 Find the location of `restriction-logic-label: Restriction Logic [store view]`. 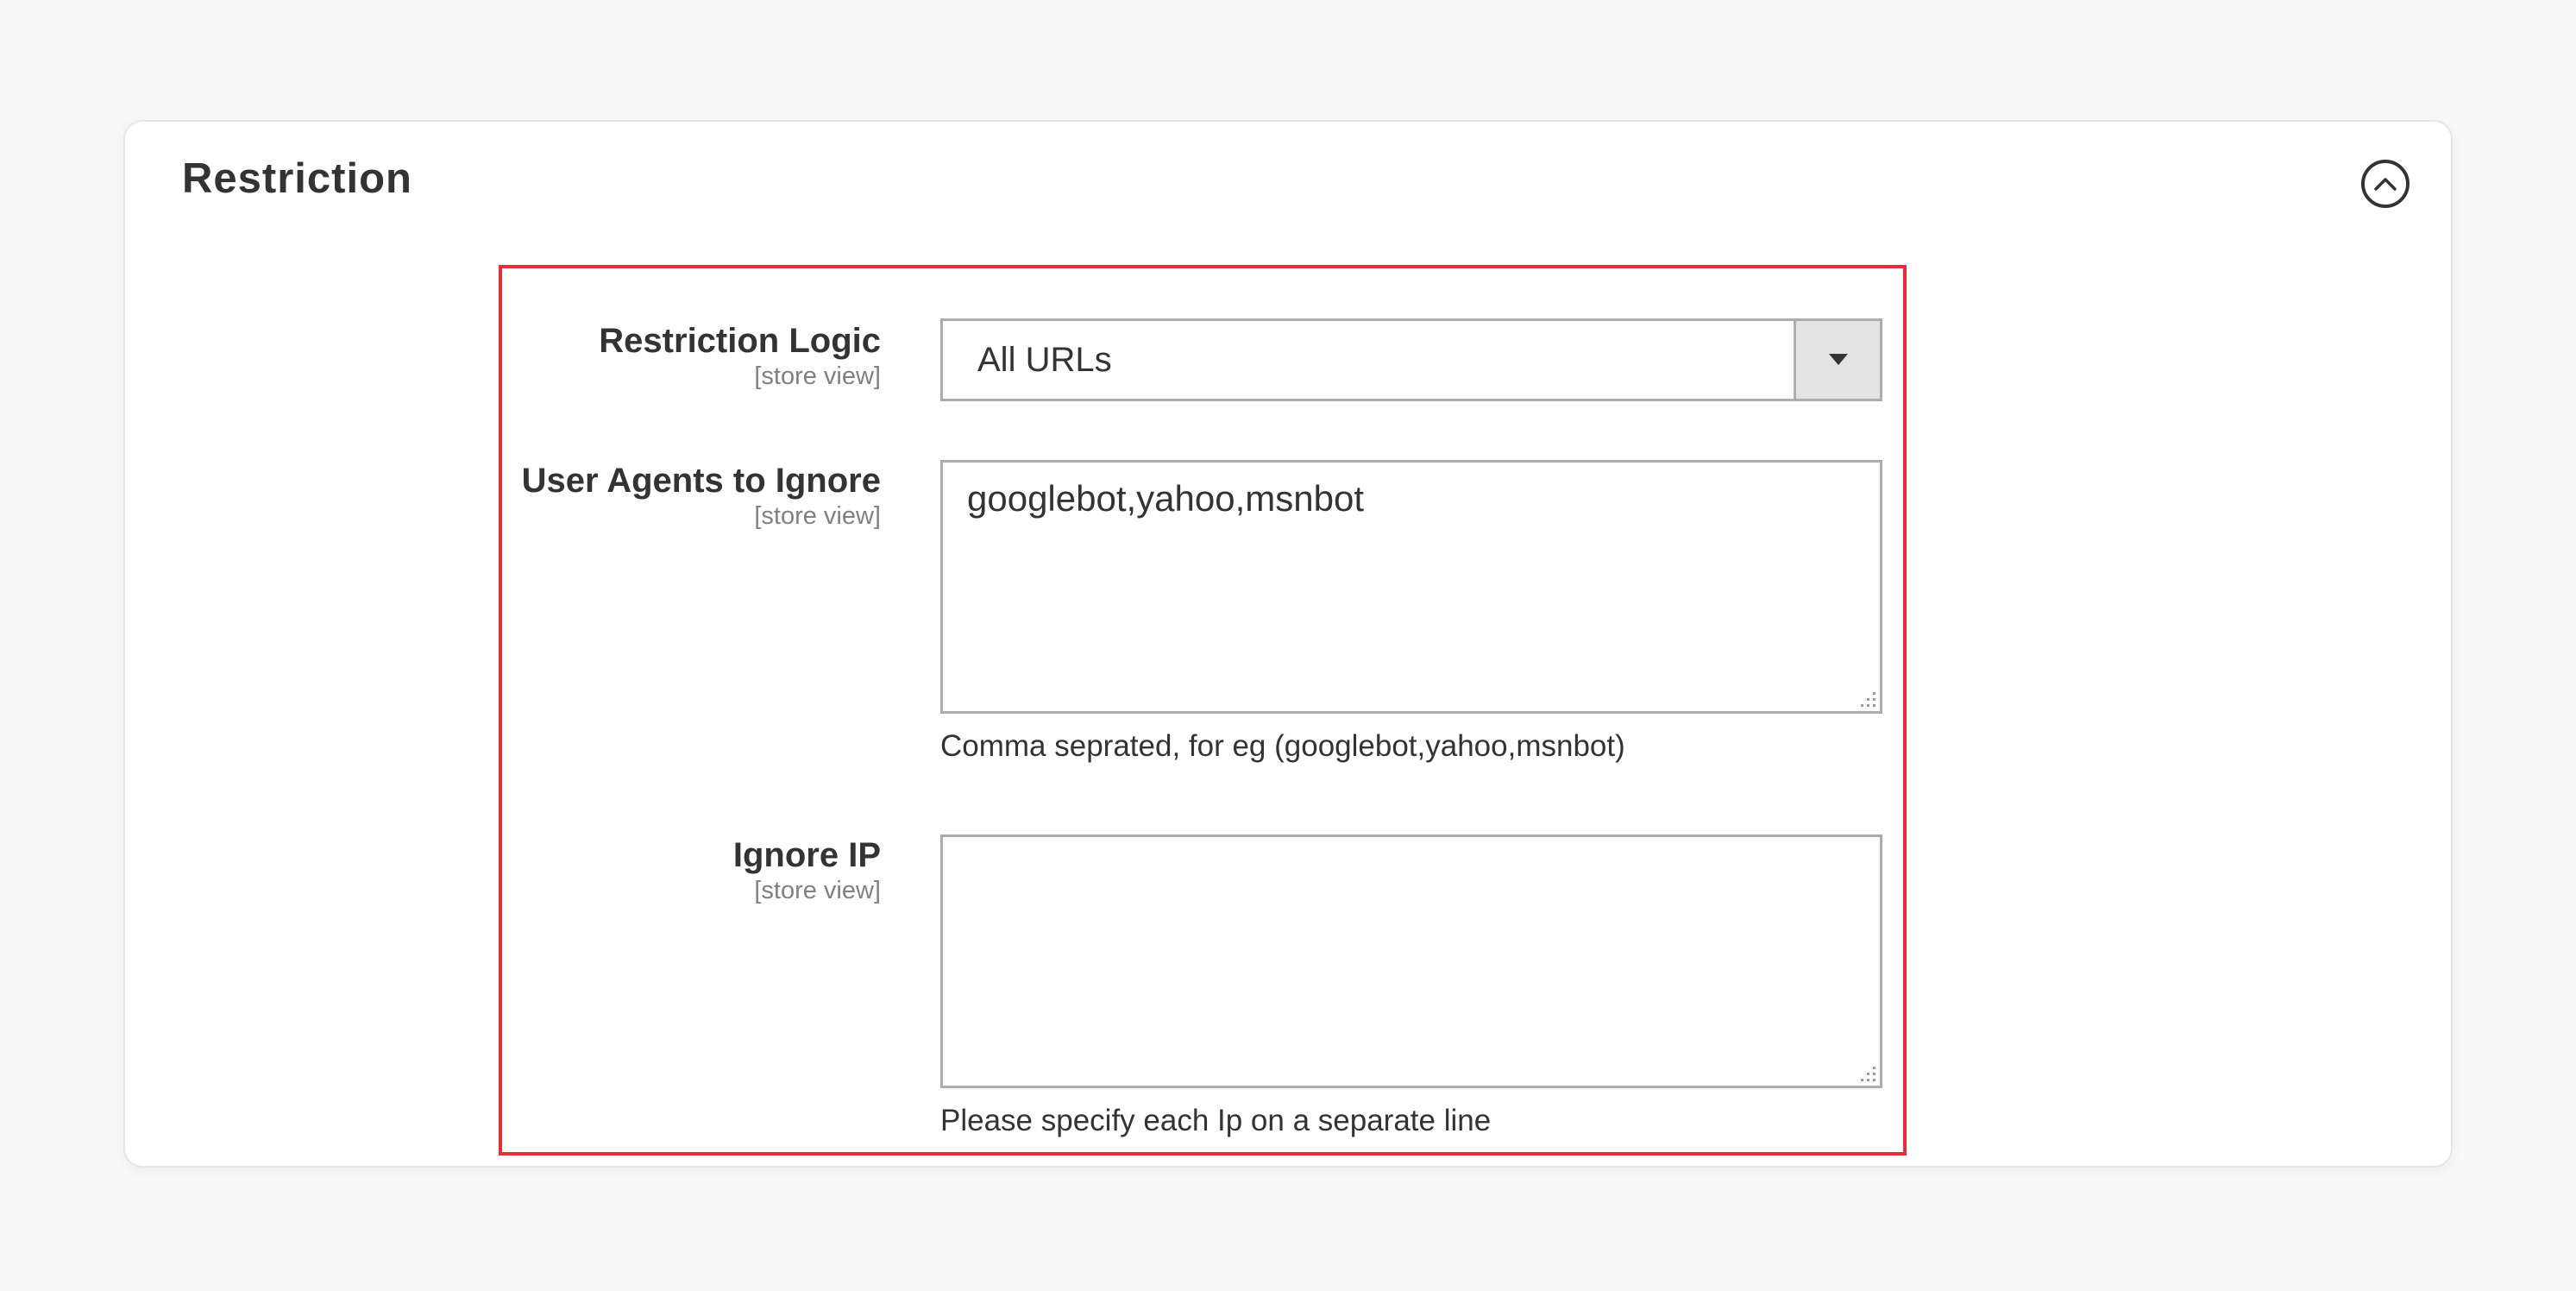

restriction-logic-label: Restriction Logic [store view] is located at coordinates (740, 355).